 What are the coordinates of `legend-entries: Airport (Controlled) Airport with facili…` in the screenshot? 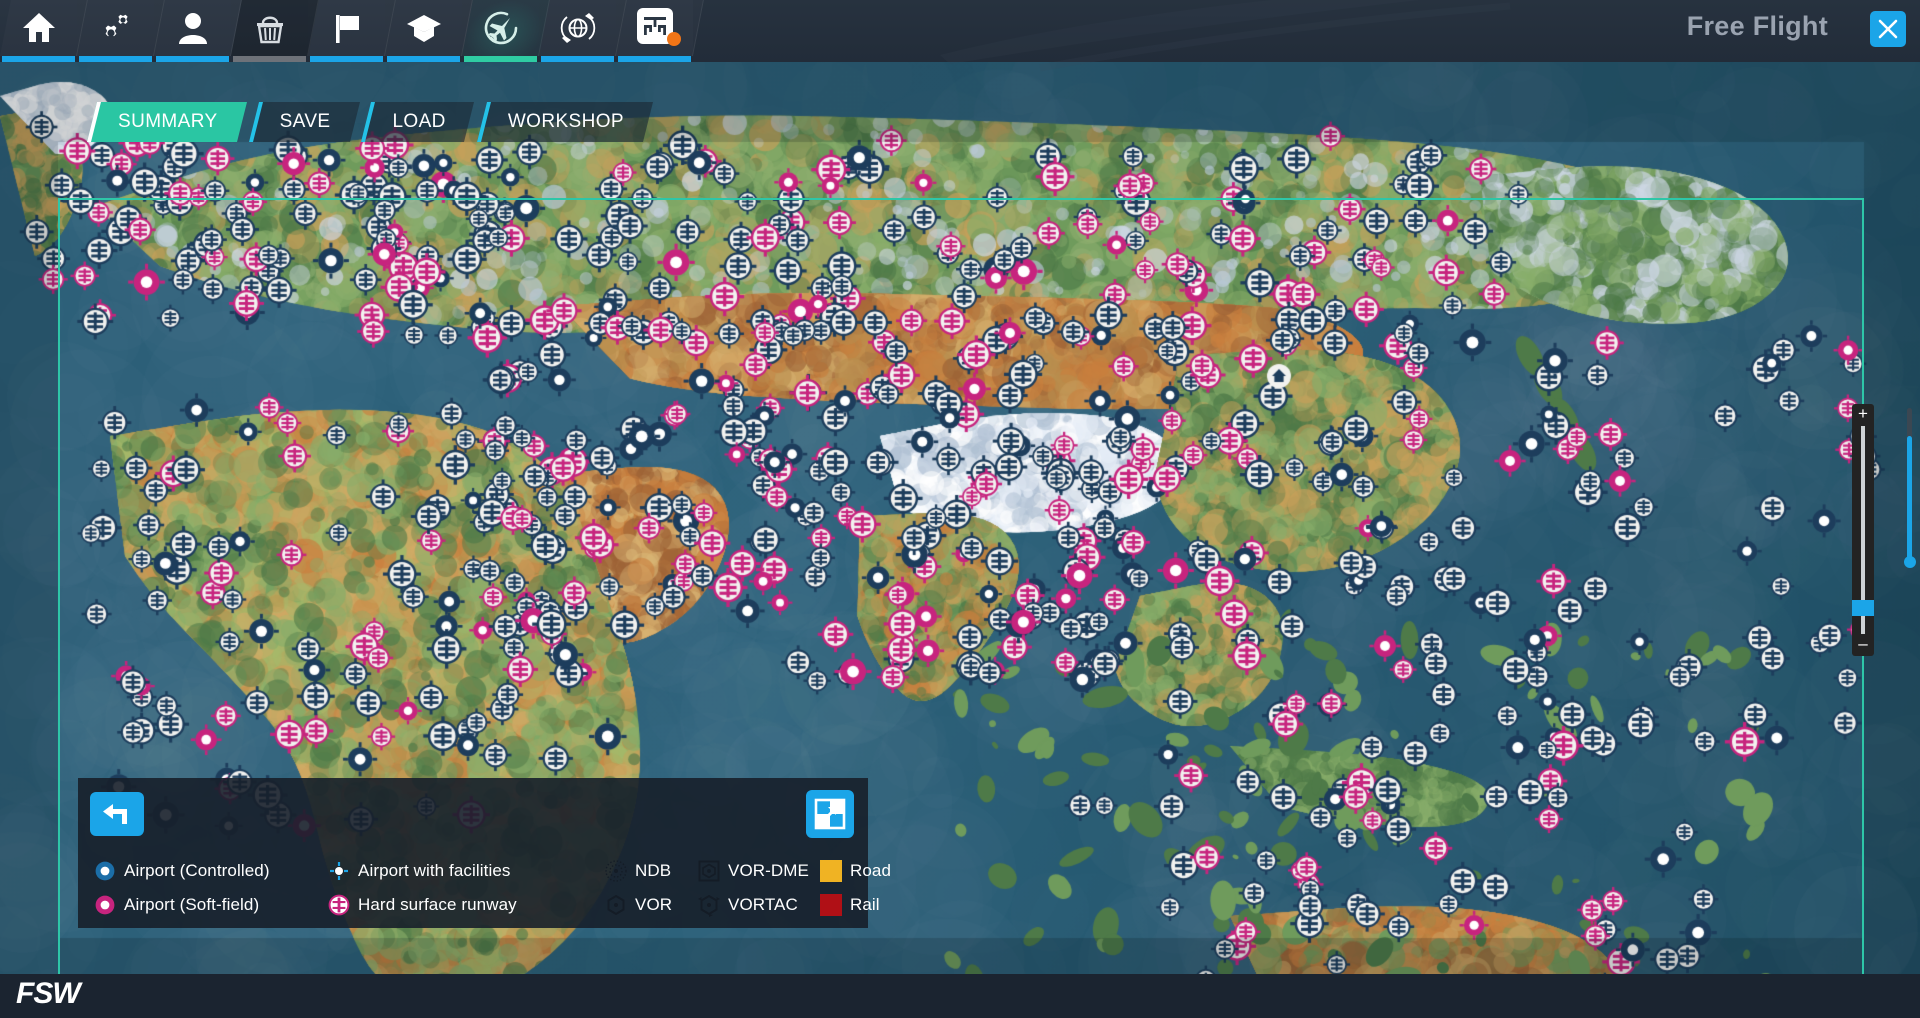 It's located at (484, 888).